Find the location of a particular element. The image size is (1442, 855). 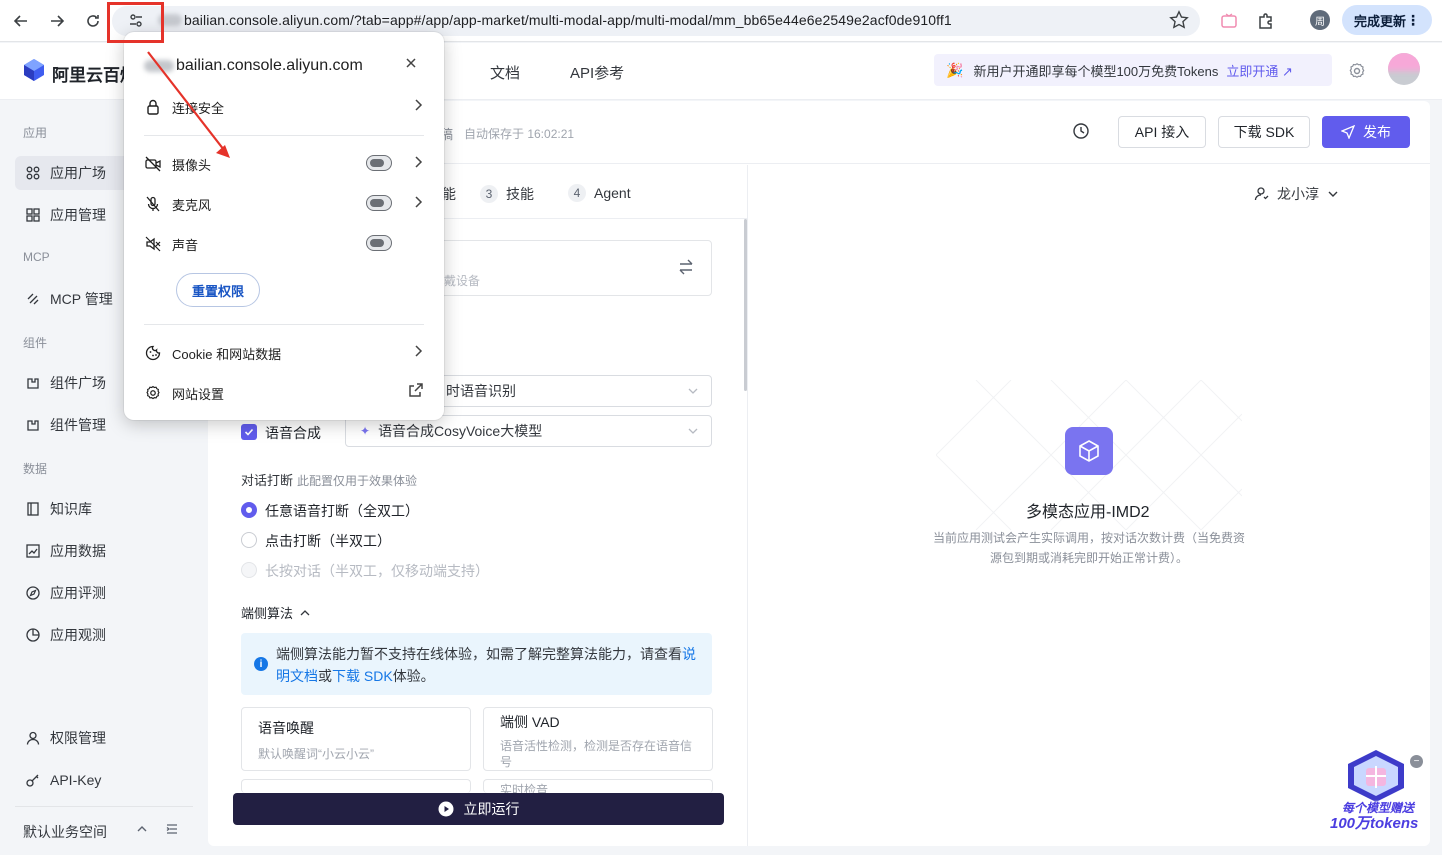

download-sdk-button: 下载 SDK is located at coordinates (1264, 132).